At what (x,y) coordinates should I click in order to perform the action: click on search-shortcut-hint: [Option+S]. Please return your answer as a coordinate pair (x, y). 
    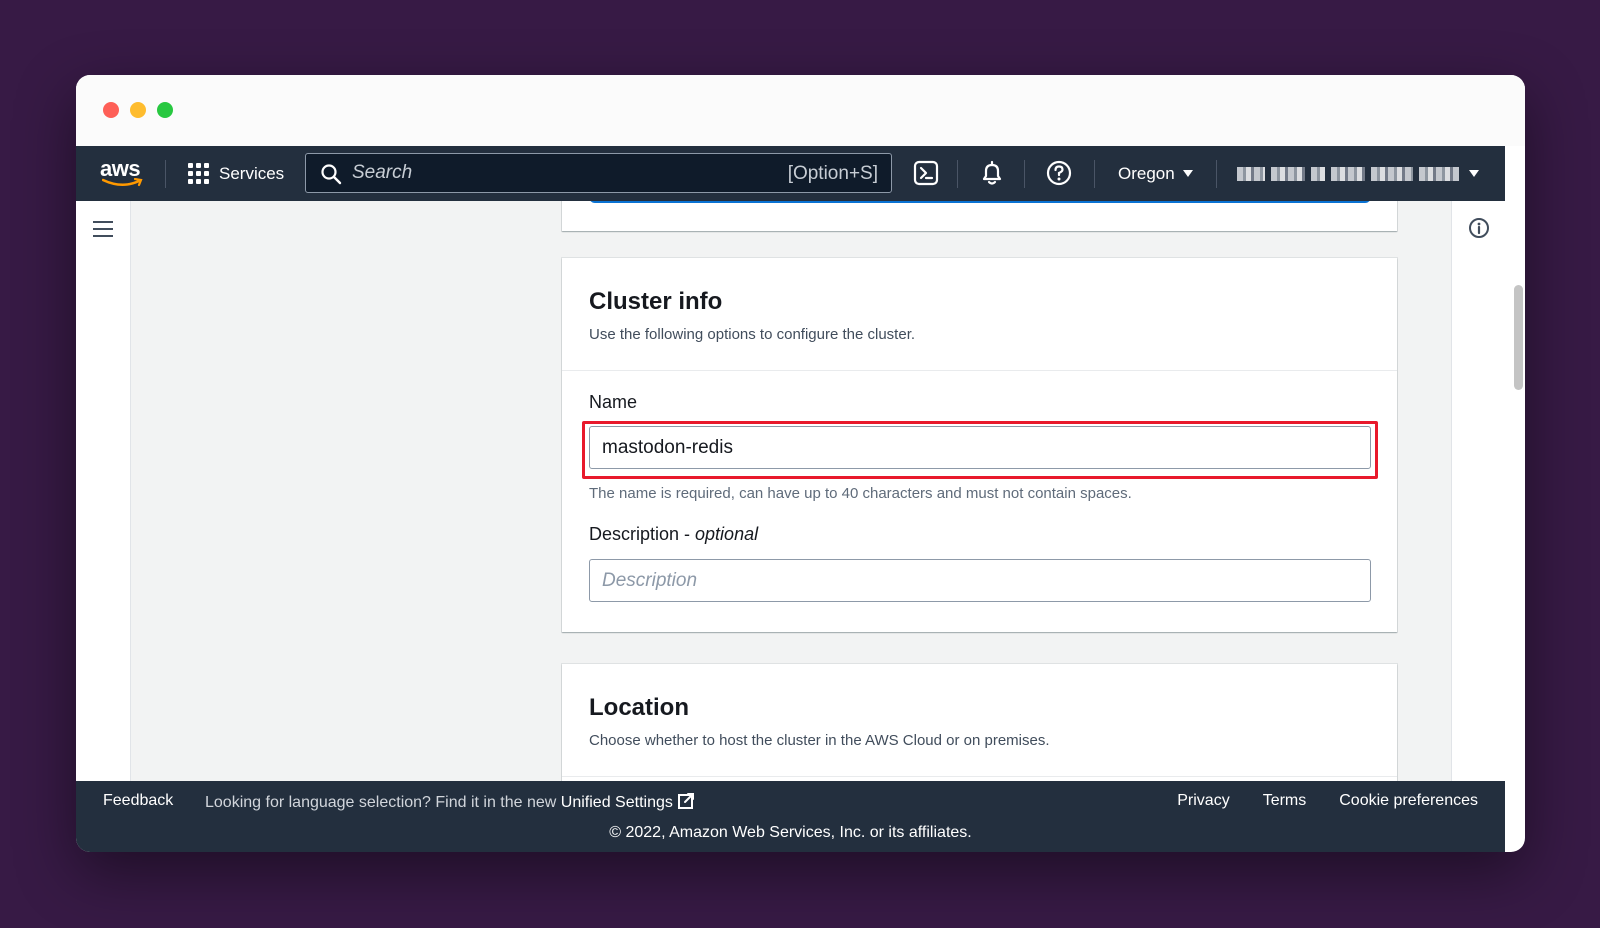
    Looking at the image, I should click on (832, 173).